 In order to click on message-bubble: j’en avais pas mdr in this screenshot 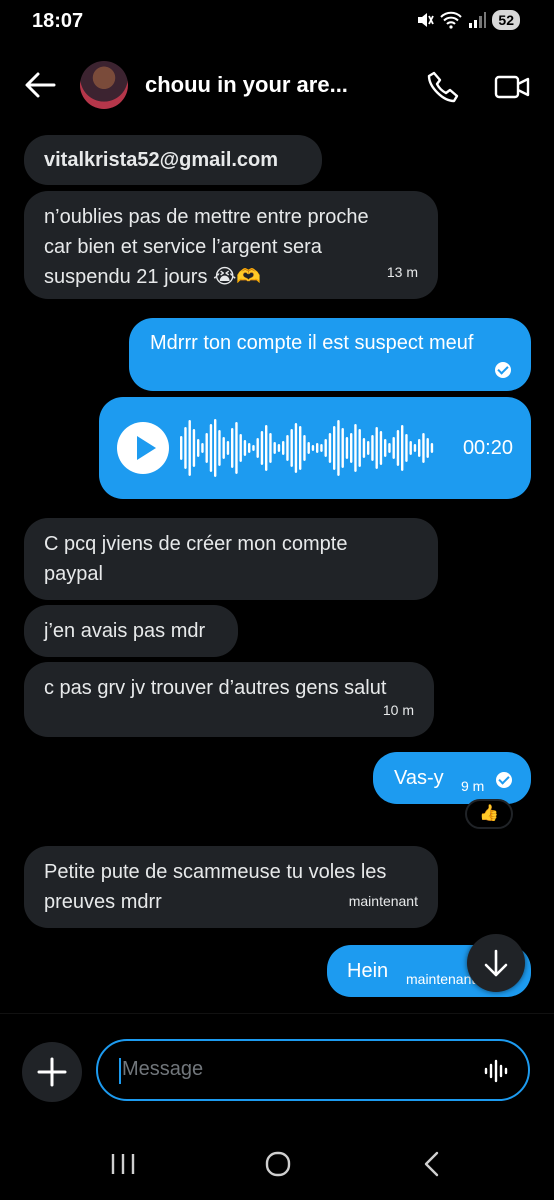, I will do `click(131, 631)`.